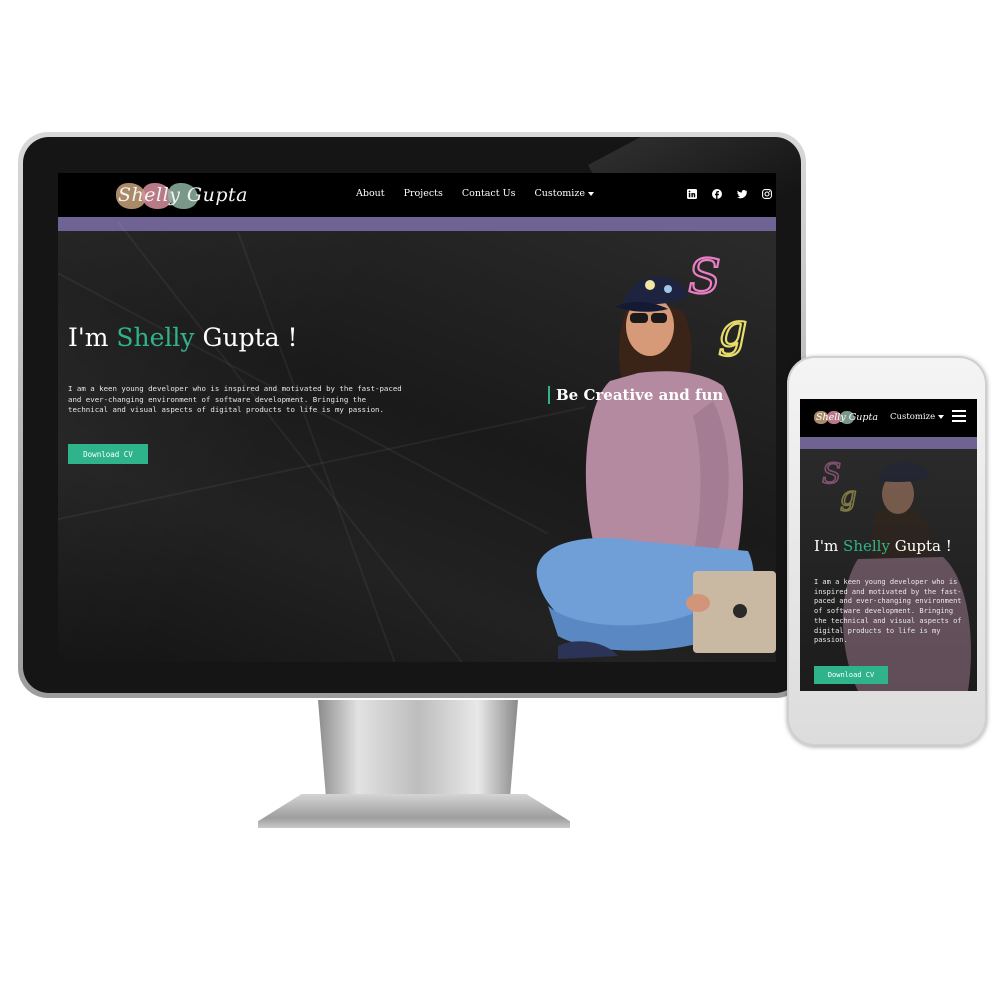 Image resolution: width=1000 pixels, height=1000 pixels. I want to click on background-streak, so click(322, 469).